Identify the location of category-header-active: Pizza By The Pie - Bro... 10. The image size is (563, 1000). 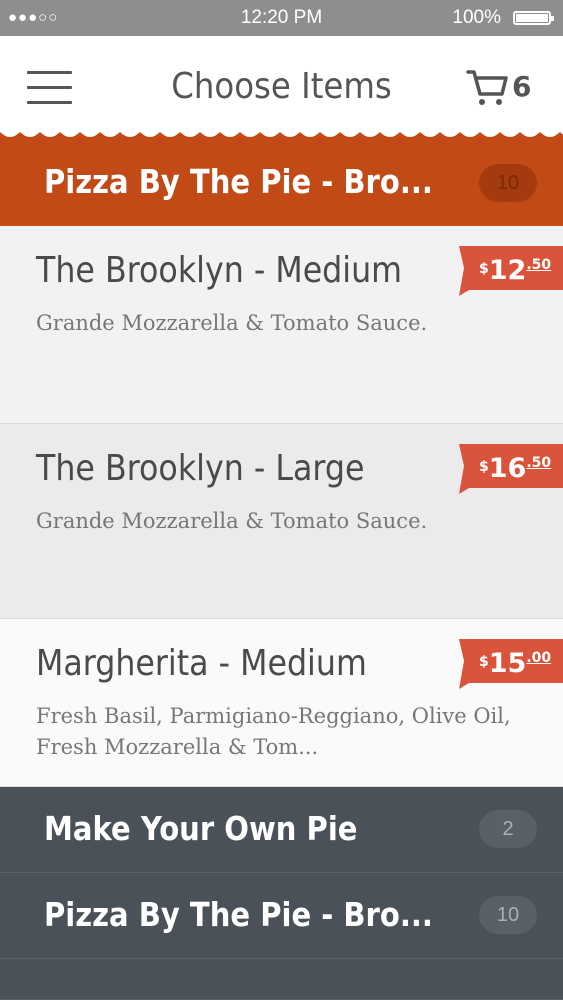
(281, 183).